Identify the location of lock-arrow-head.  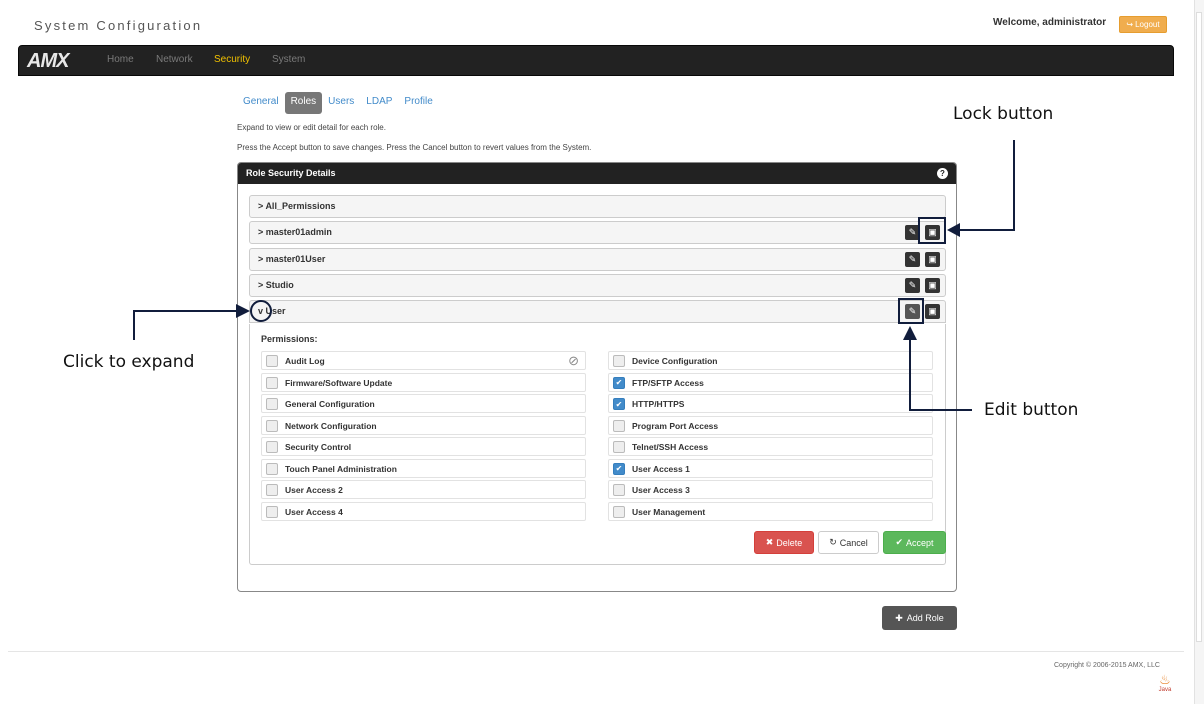
(953, 230).